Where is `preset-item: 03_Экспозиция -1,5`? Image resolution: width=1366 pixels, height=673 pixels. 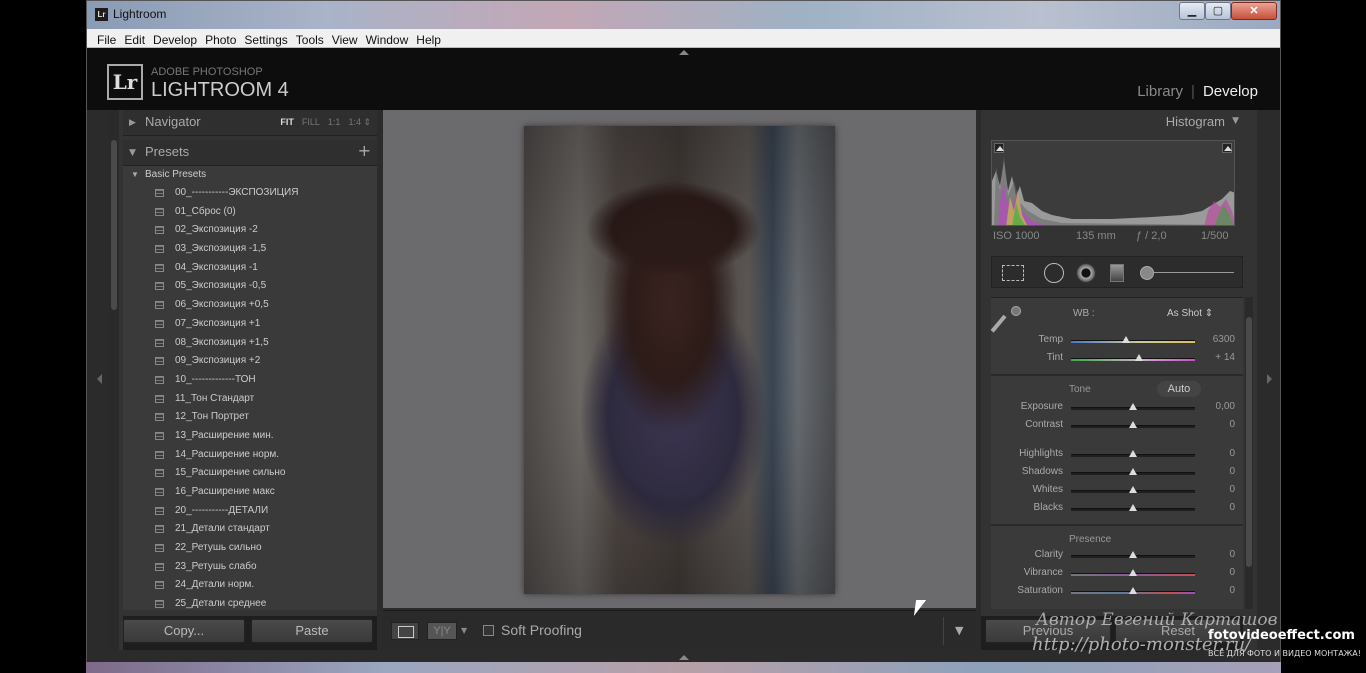 preset-item: 03_Экспозиция -1,5 is located at coordinates (250, 249).